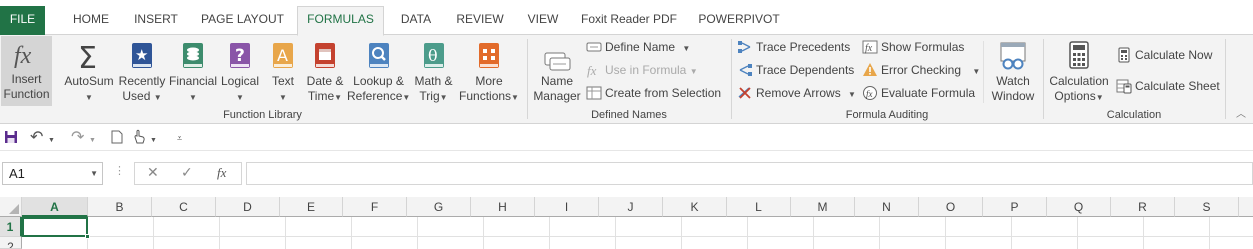 This screenshot has width=1253, height=249. I want to click on column-header: K, so click(695, 207).